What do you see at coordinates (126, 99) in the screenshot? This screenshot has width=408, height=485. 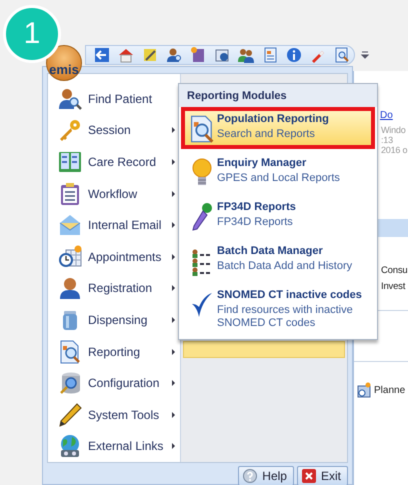 I see `menu-item-label: Find Patient` at bounding box center [126, 99].